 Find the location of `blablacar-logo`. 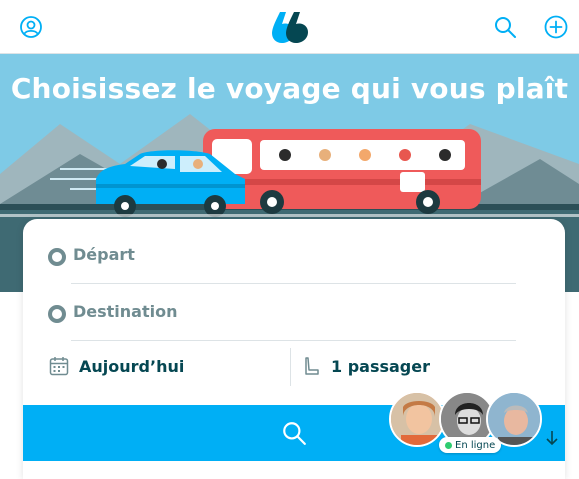

blablacar-logo is located at coordinates (292, 27).